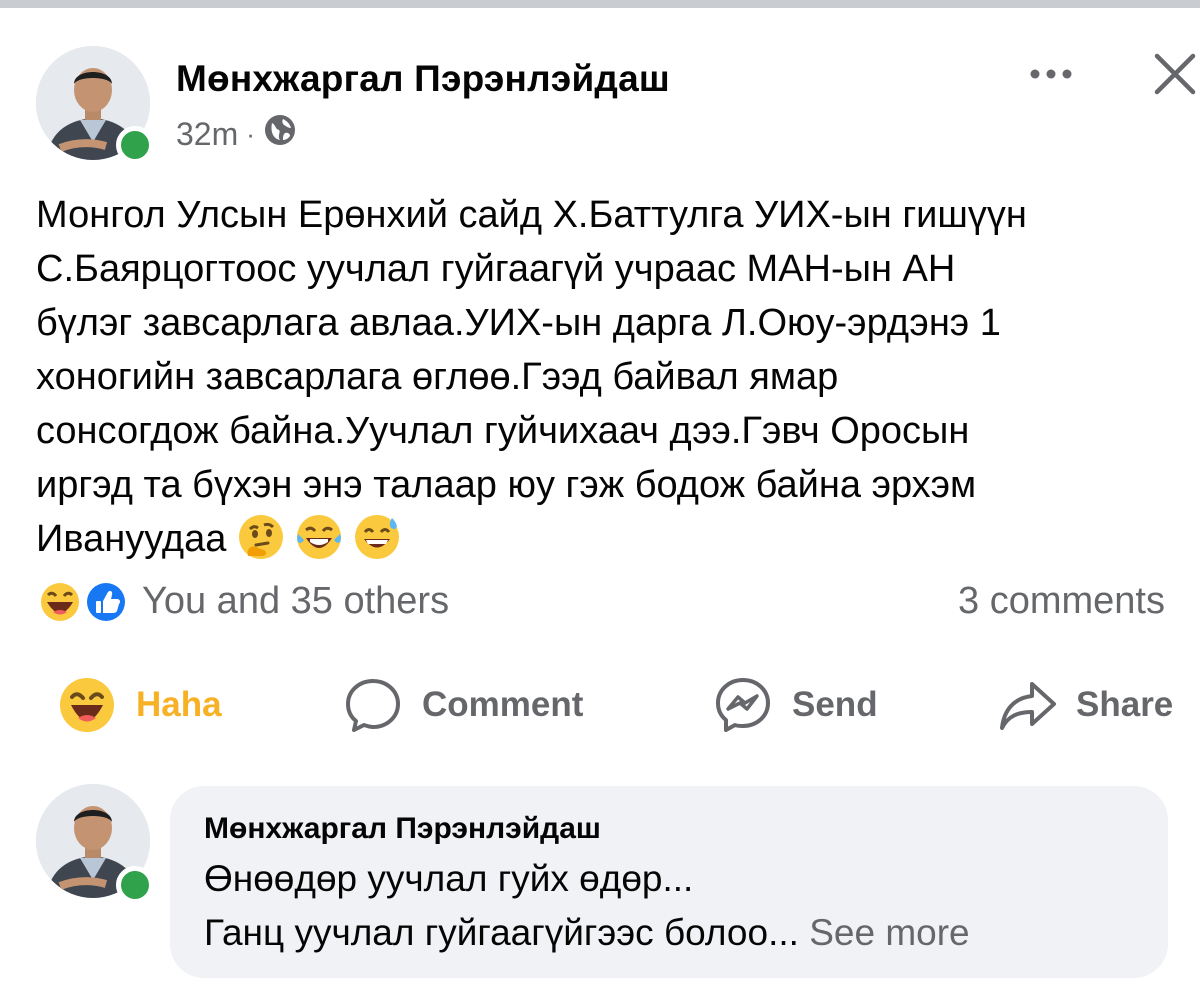 The width and height of the screenshot is (1200, 988). I want to click on laughing-crying-face-emoji, so click(319, 536).